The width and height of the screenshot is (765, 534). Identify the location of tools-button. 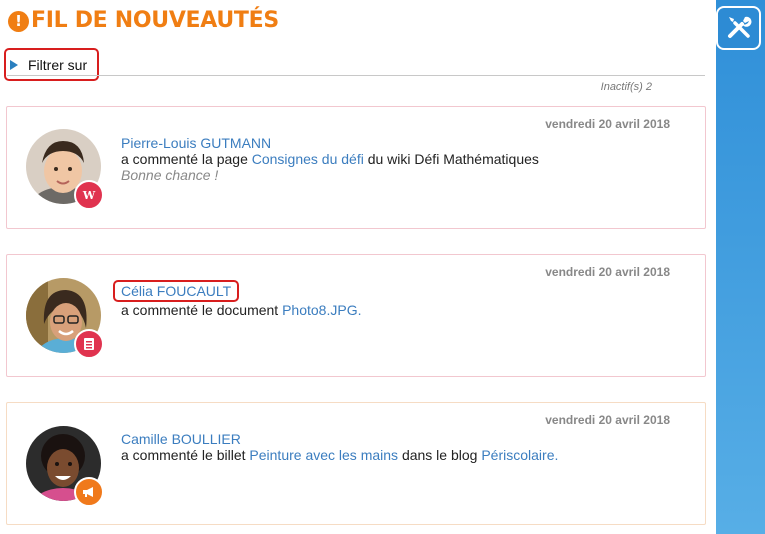
(738, 28).